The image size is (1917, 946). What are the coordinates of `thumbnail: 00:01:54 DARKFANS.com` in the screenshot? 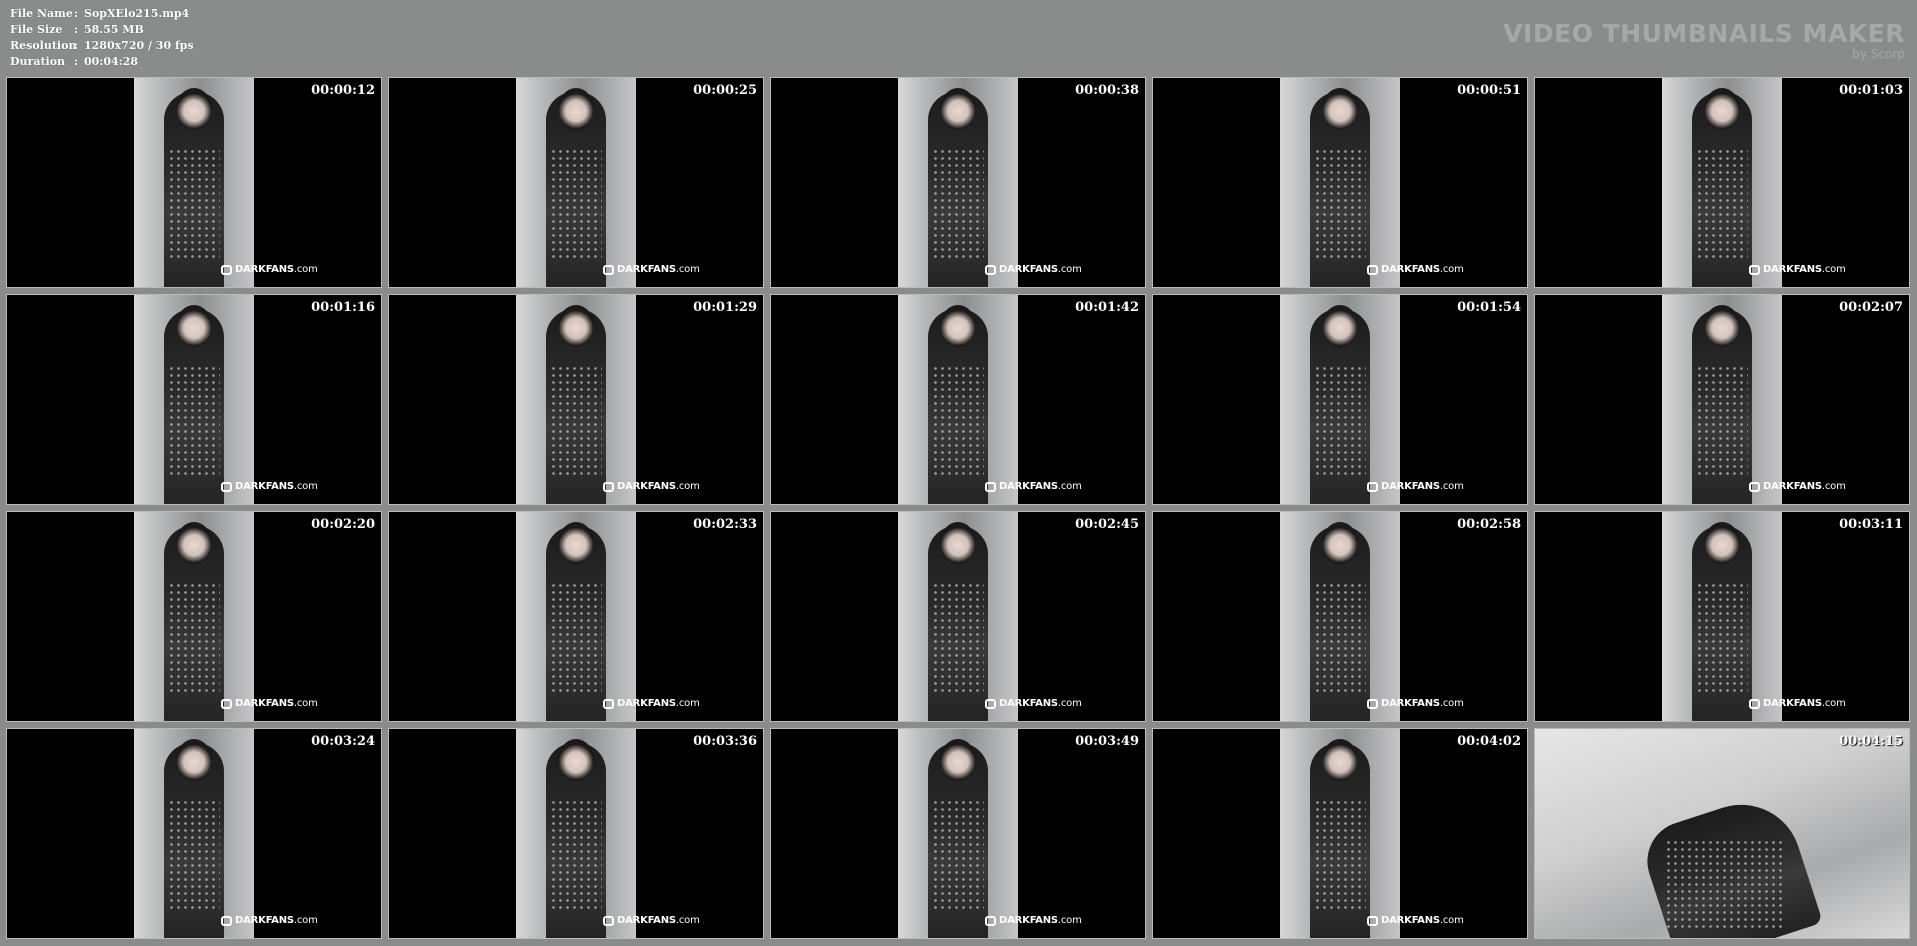 It's located at (1340, 399).